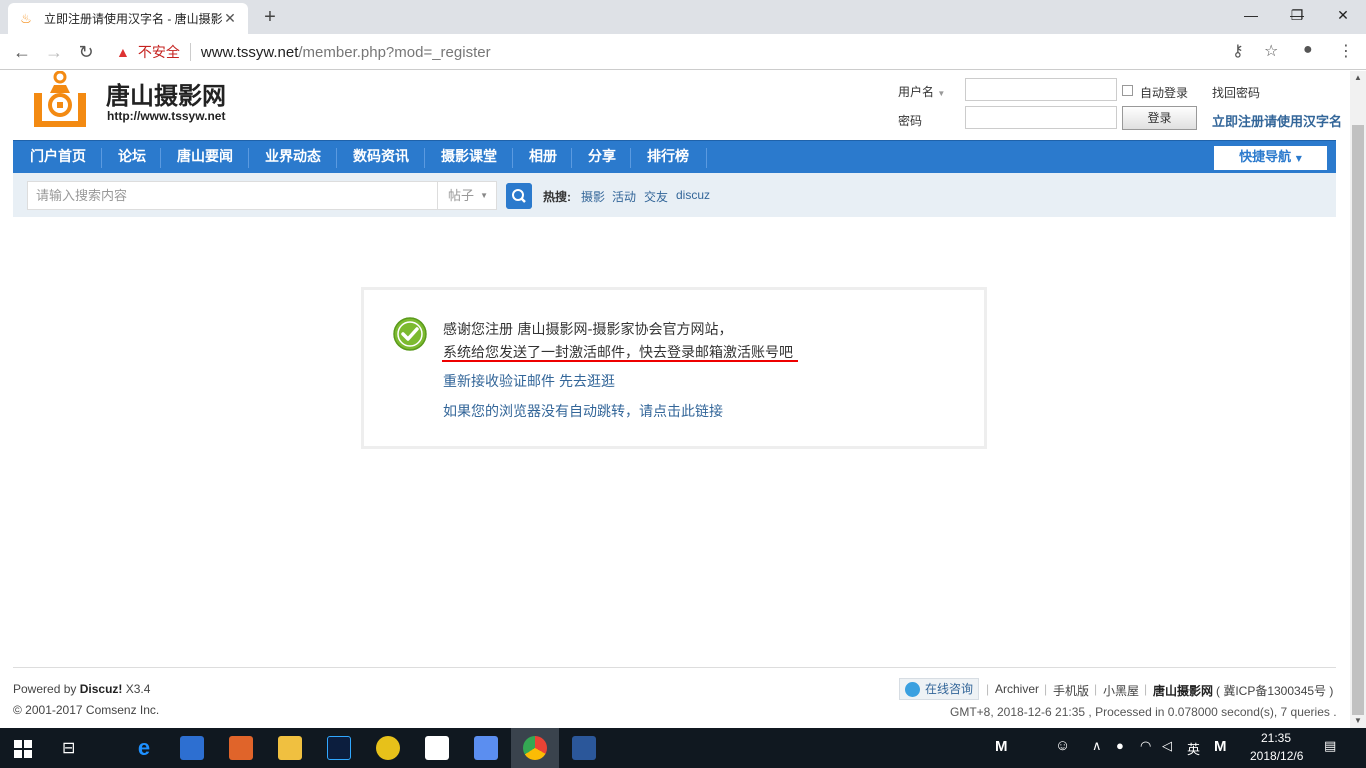 The height and width of the screenshot is (768, 1366). Describe the element at coordinates (1159, 118) in the screenshot. I see `login-button: 登录` at that location.